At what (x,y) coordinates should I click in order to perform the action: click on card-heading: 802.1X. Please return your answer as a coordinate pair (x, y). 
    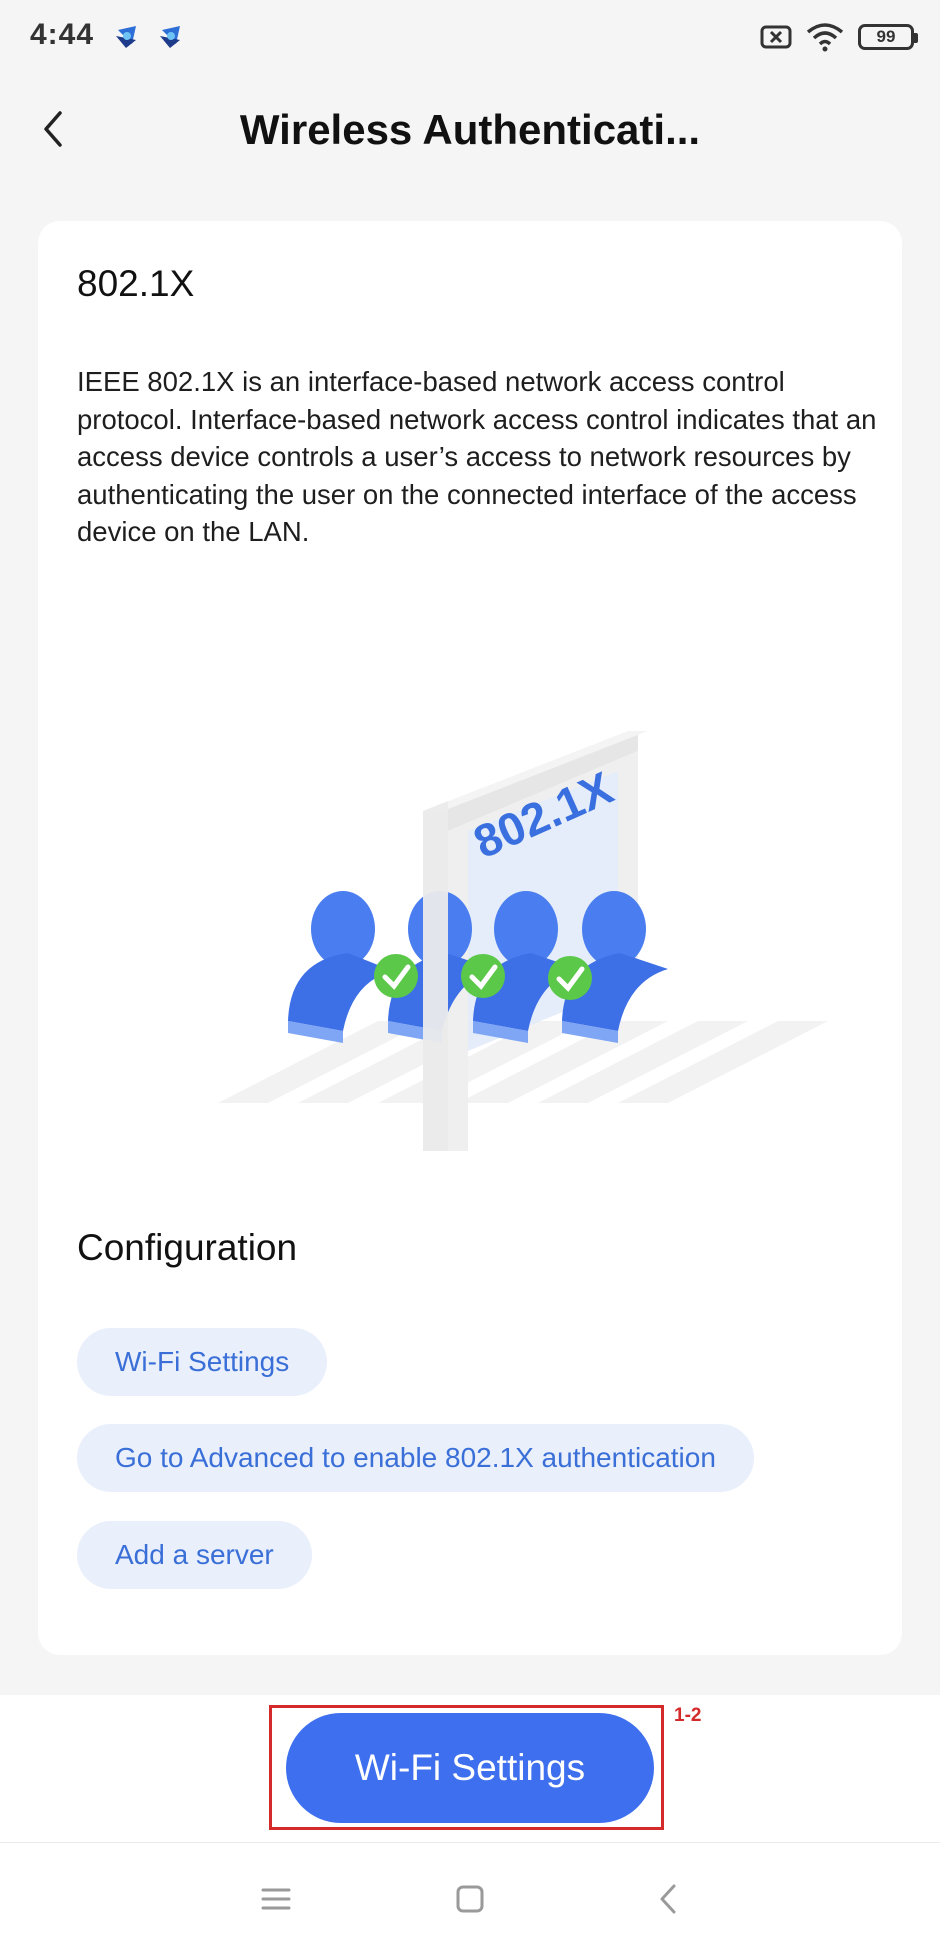
    Looking at the image, I should click on (136, 283).